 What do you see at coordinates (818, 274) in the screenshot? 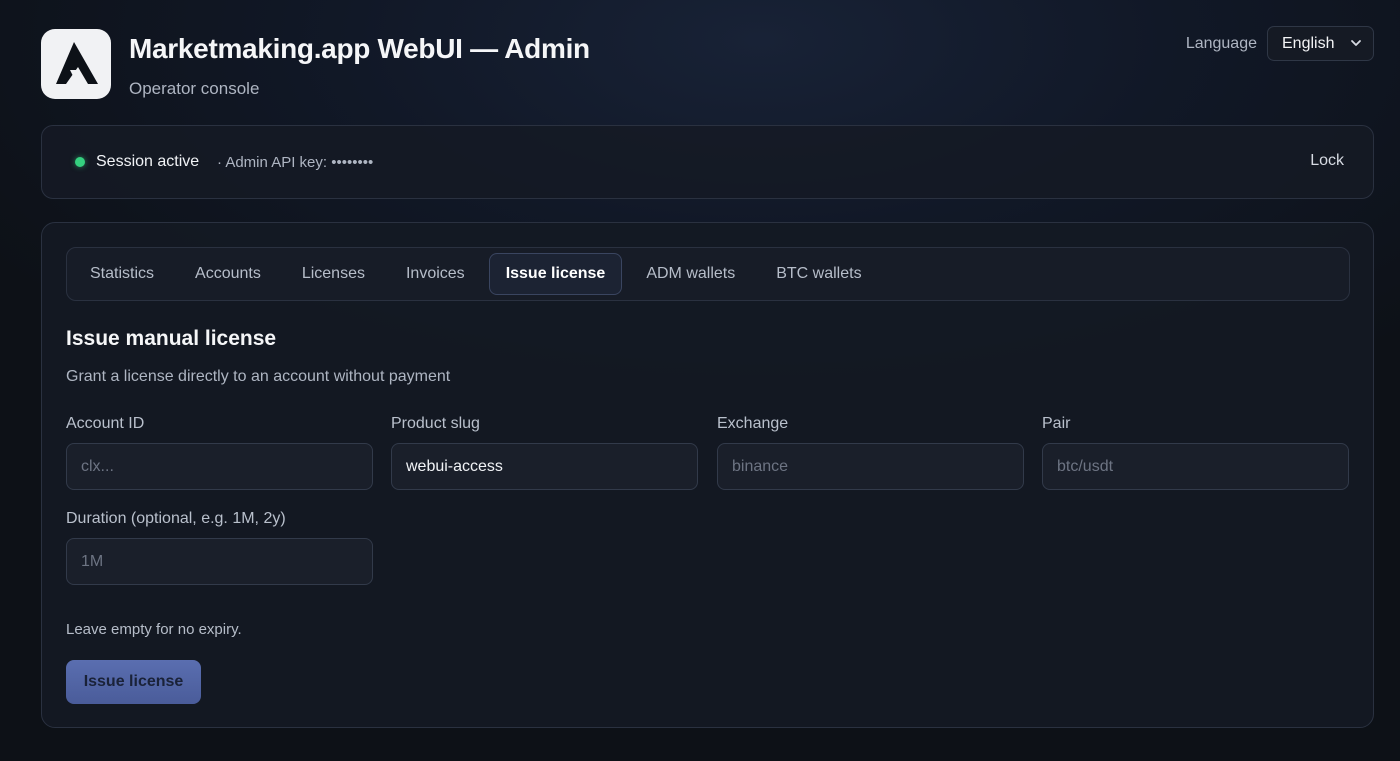
I see `tab-btc-wallets: BTC wallets` at bounding box center [818, 274].